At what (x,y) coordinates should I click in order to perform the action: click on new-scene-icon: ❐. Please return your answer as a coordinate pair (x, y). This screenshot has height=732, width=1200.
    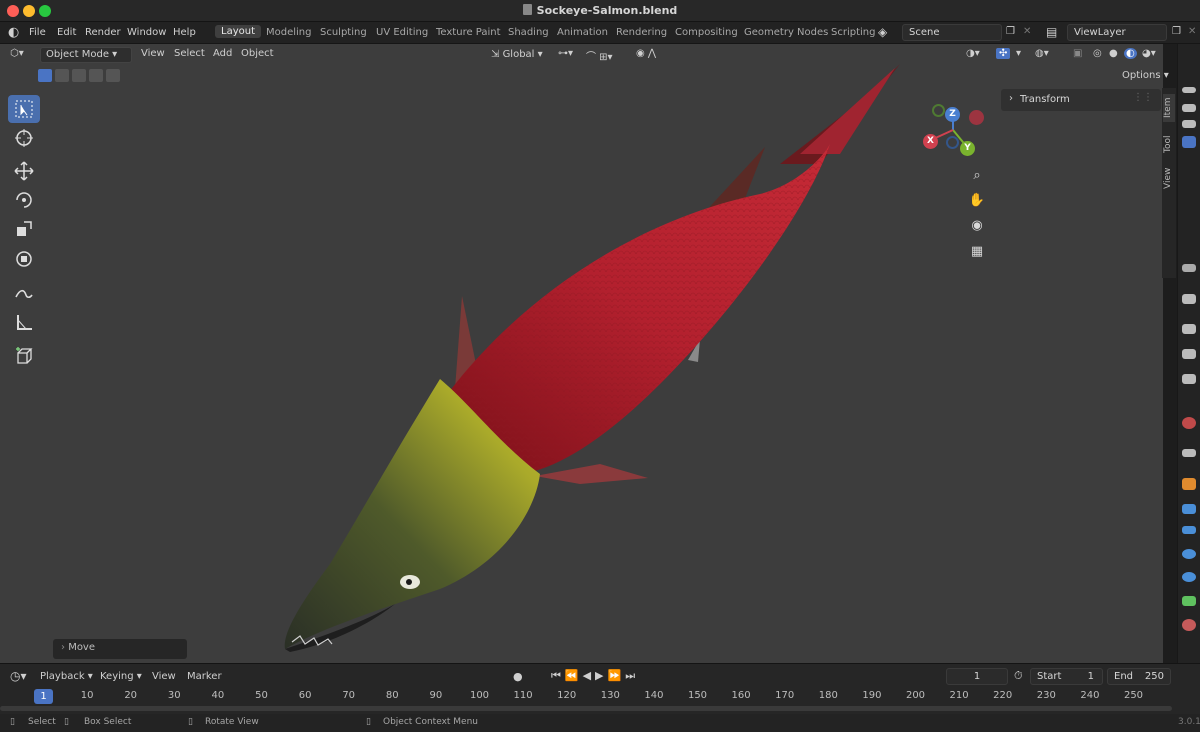
    Looking at the image, I should click on (1010, 31).